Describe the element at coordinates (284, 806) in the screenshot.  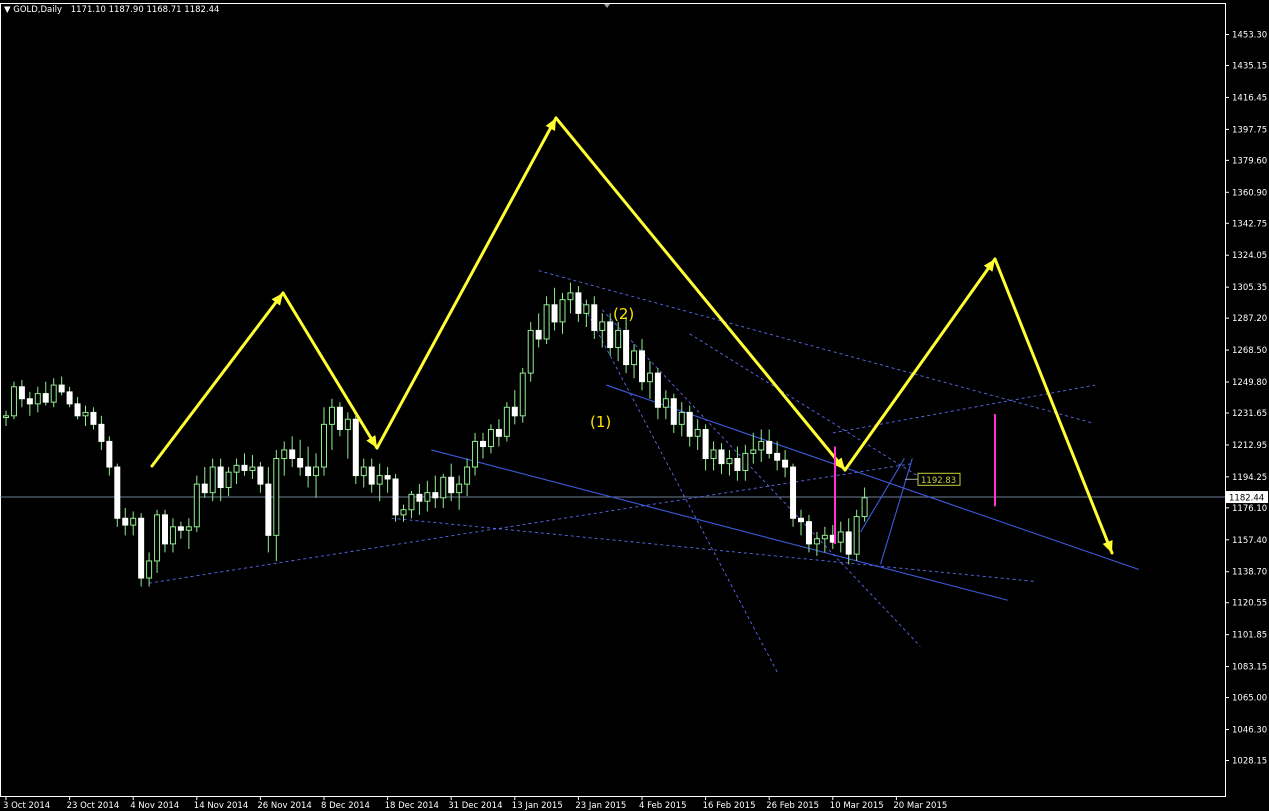
I see `x-tick-label: 26 Nov 2014` at that location.